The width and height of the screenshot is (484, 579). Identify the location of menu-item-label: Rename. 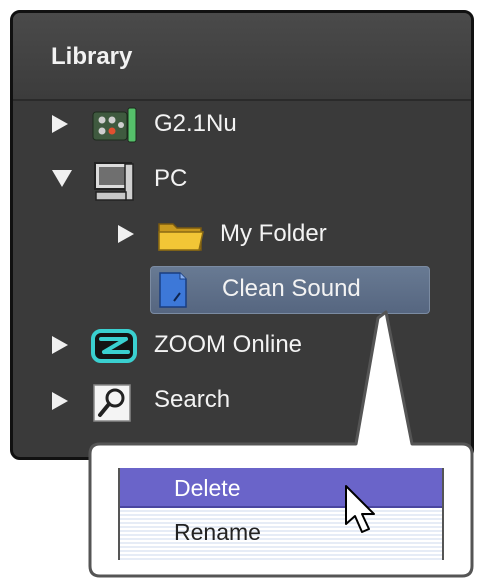
(217, 532).